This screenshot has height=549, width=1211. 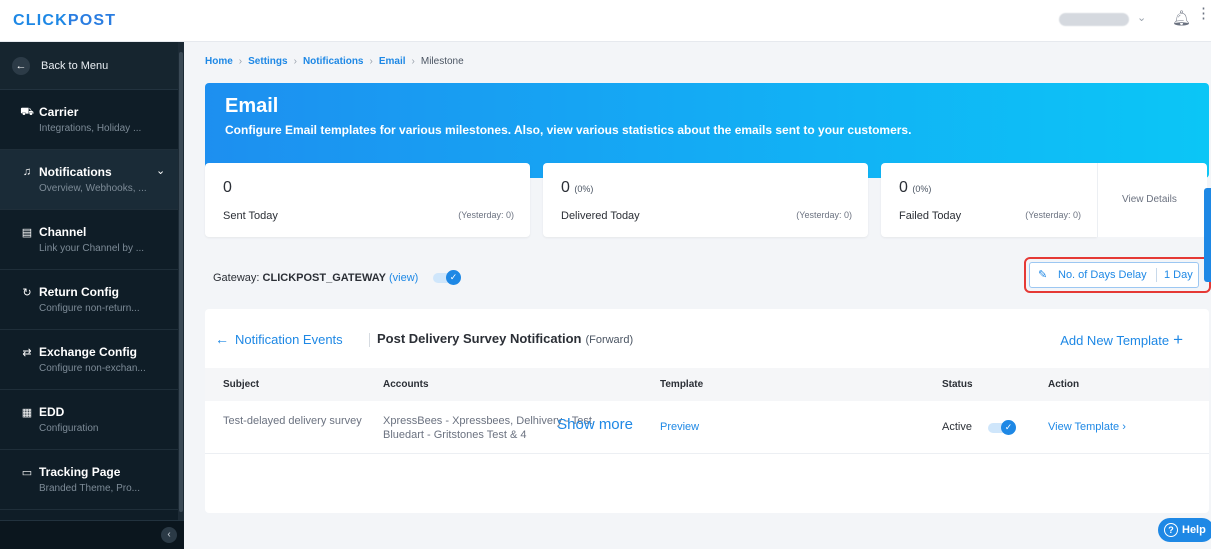 I want to click on sidebar-scrollbar, so click(x=181, y=282).